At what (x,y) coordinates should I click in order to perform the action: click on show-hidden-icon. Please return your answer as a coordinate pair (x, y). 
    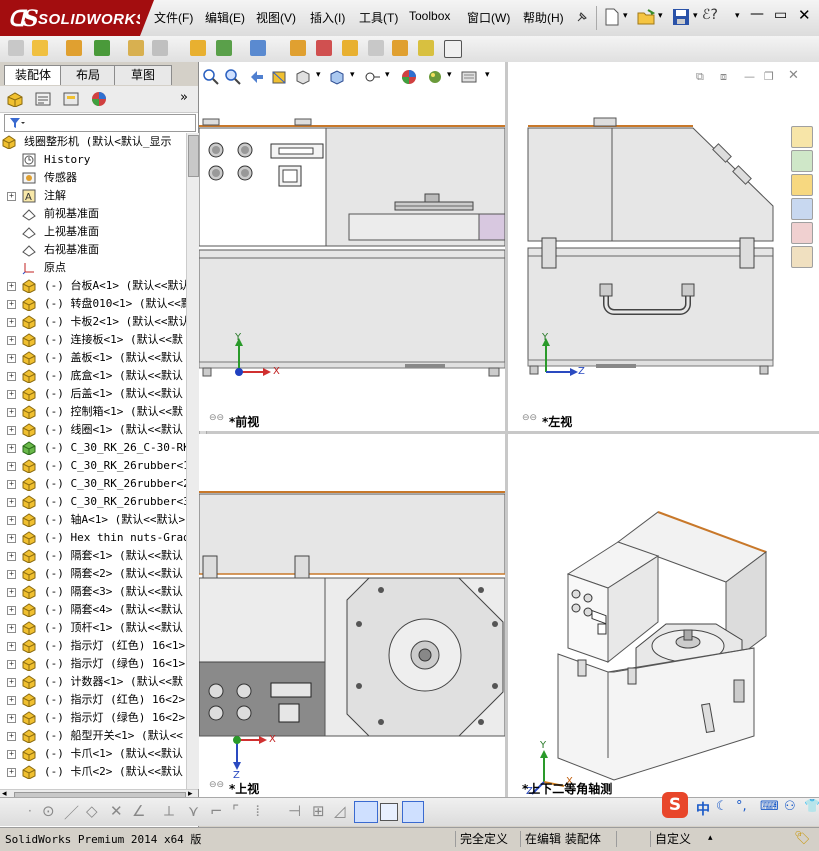
    Looking at the image, I should click on (224, 48).